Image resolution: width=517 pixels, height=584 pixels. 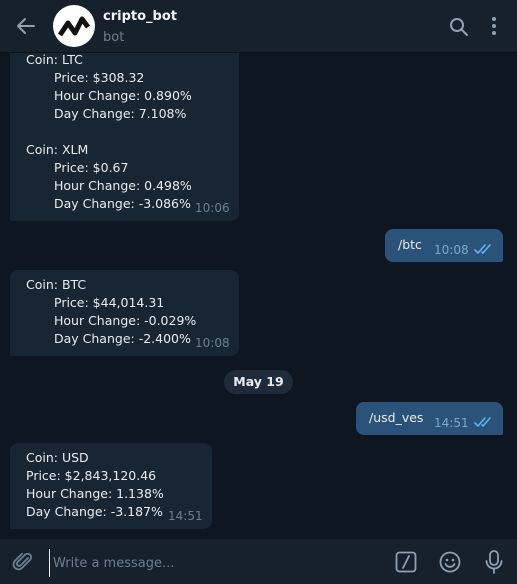 I want to click on message-line: Price: $2,843,120.46, so click(x=91, y=475).